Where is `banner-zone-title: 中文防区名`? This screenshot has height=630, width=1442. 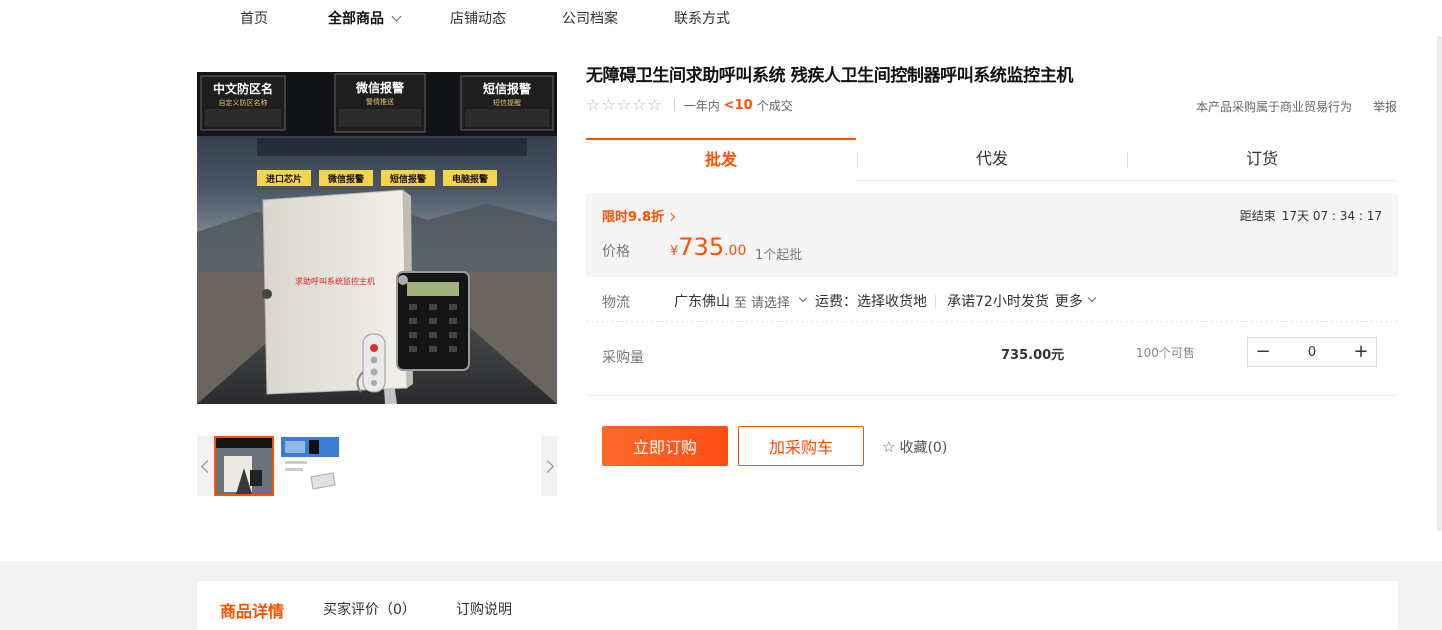 banner-zone-title: 中文防区名 is located at coordinates (243, 88).